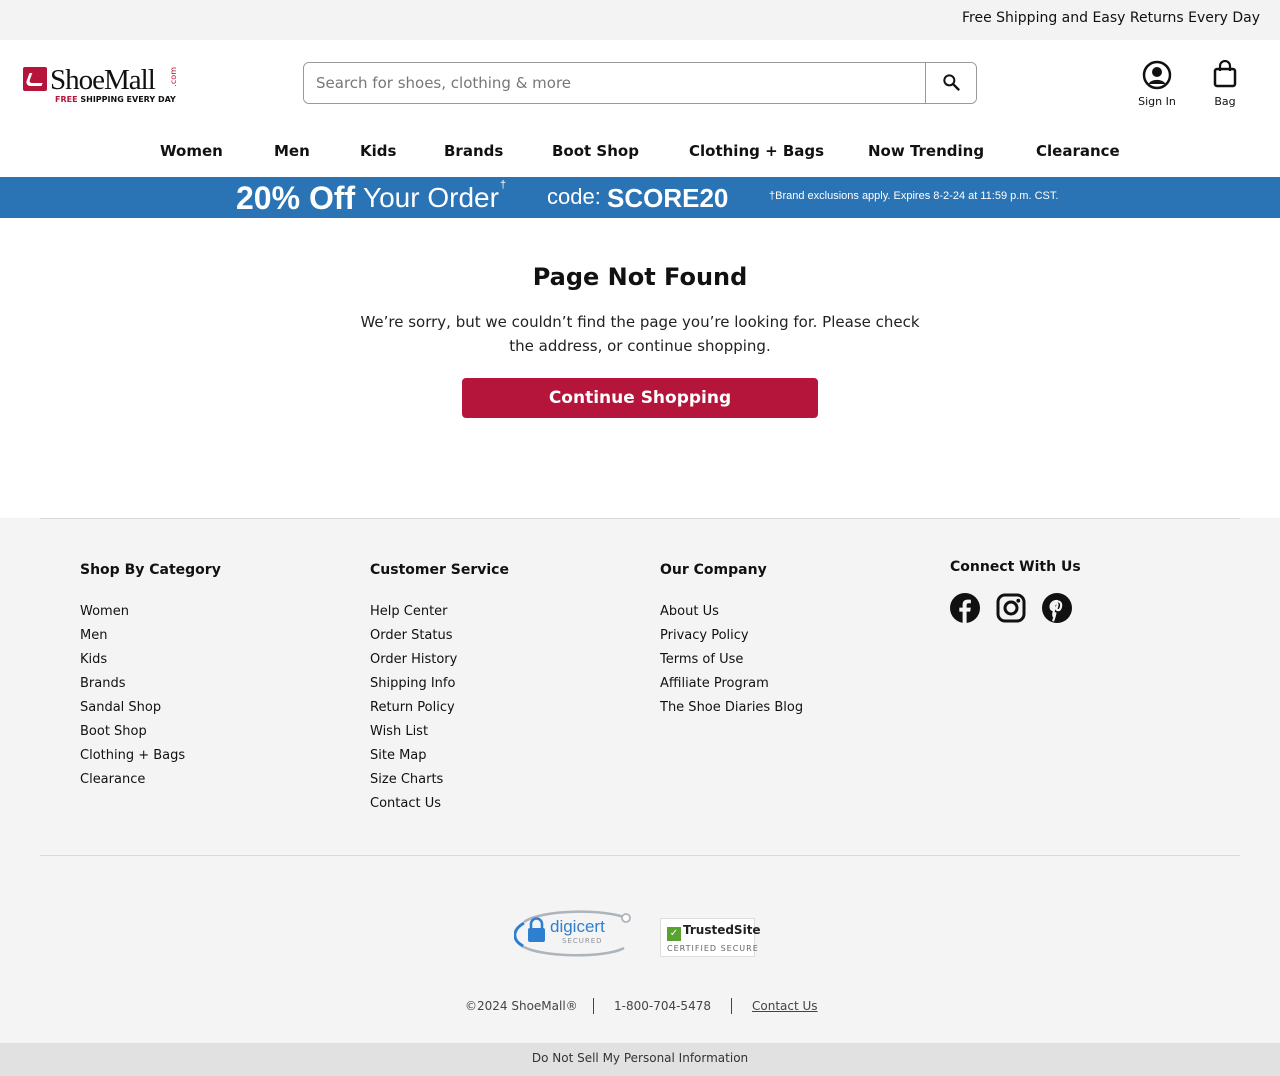 The image size is (1280, 1076). What do you see at coordinates (640, 398) in the screenshot?
I see `continue-shopping-button: Continue Shopping` at bounding box center [640, 398].